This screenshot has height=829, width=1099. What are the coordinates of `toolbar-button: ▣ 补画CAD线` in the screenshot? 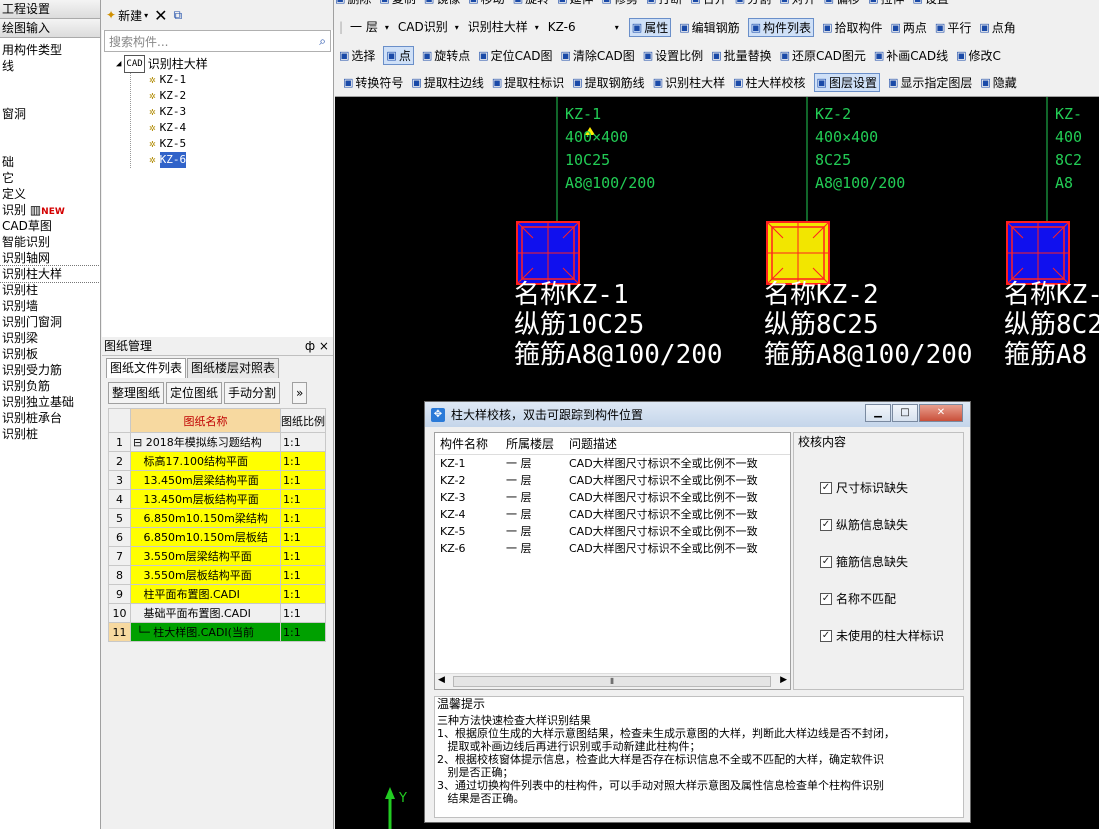 It's located at (911, 55).